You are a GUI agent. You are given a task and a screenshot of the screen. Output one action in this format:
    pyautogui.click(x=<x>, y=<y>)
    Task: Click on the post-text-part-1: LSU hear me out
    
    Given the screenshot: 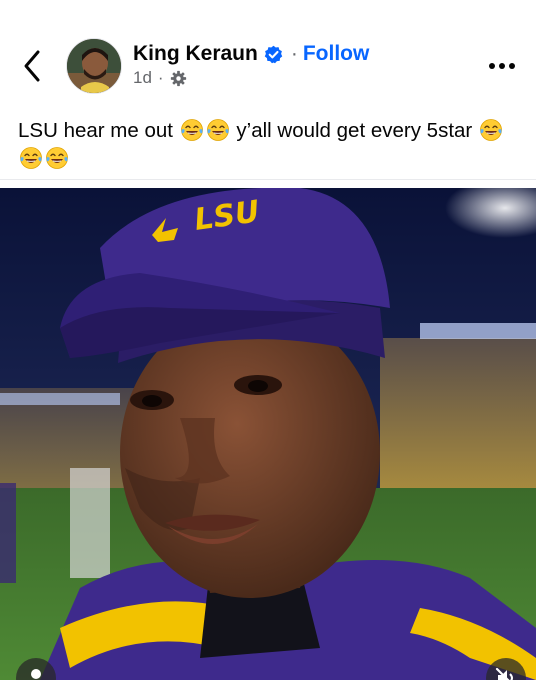 What is the action you would take?
    pyautogui.click(x=95, y=130)
    